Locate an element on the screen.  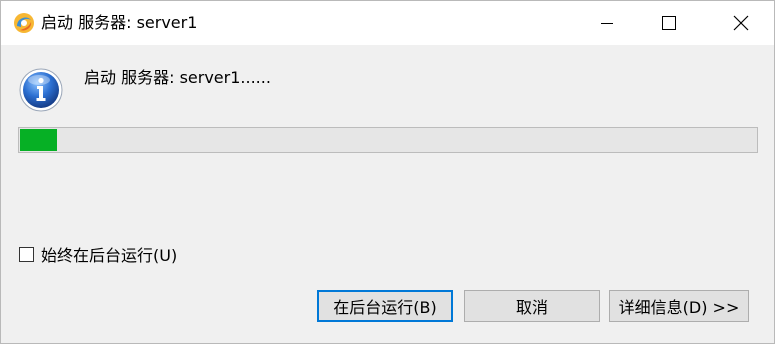
always-run-in-background-checkbox: 始终在后台运行(U) is located at coordinates (98, 254).